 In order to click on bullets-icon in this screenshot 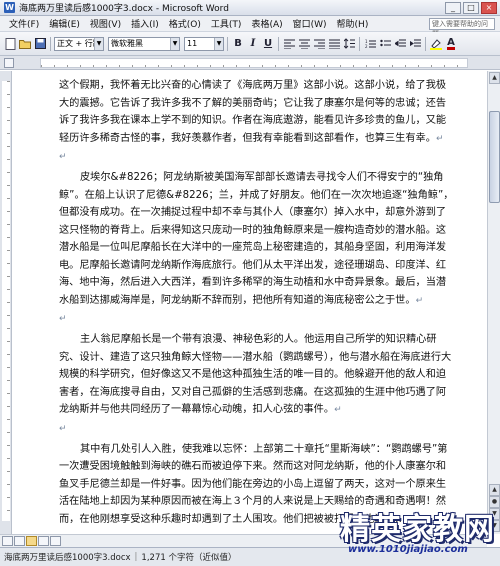, I will do `click(385, 44)`.